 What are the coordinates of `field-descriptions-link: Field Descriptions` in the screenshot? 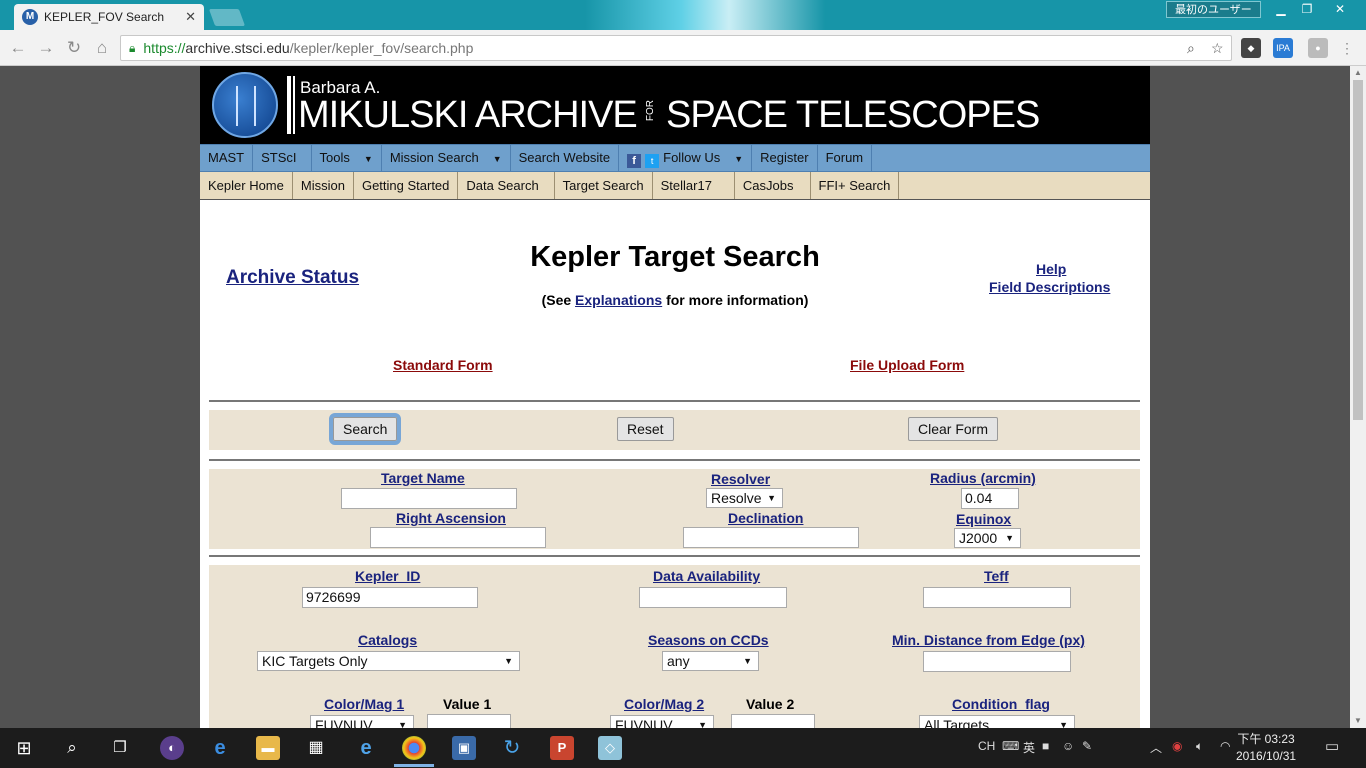 It's located at (1049, 287).